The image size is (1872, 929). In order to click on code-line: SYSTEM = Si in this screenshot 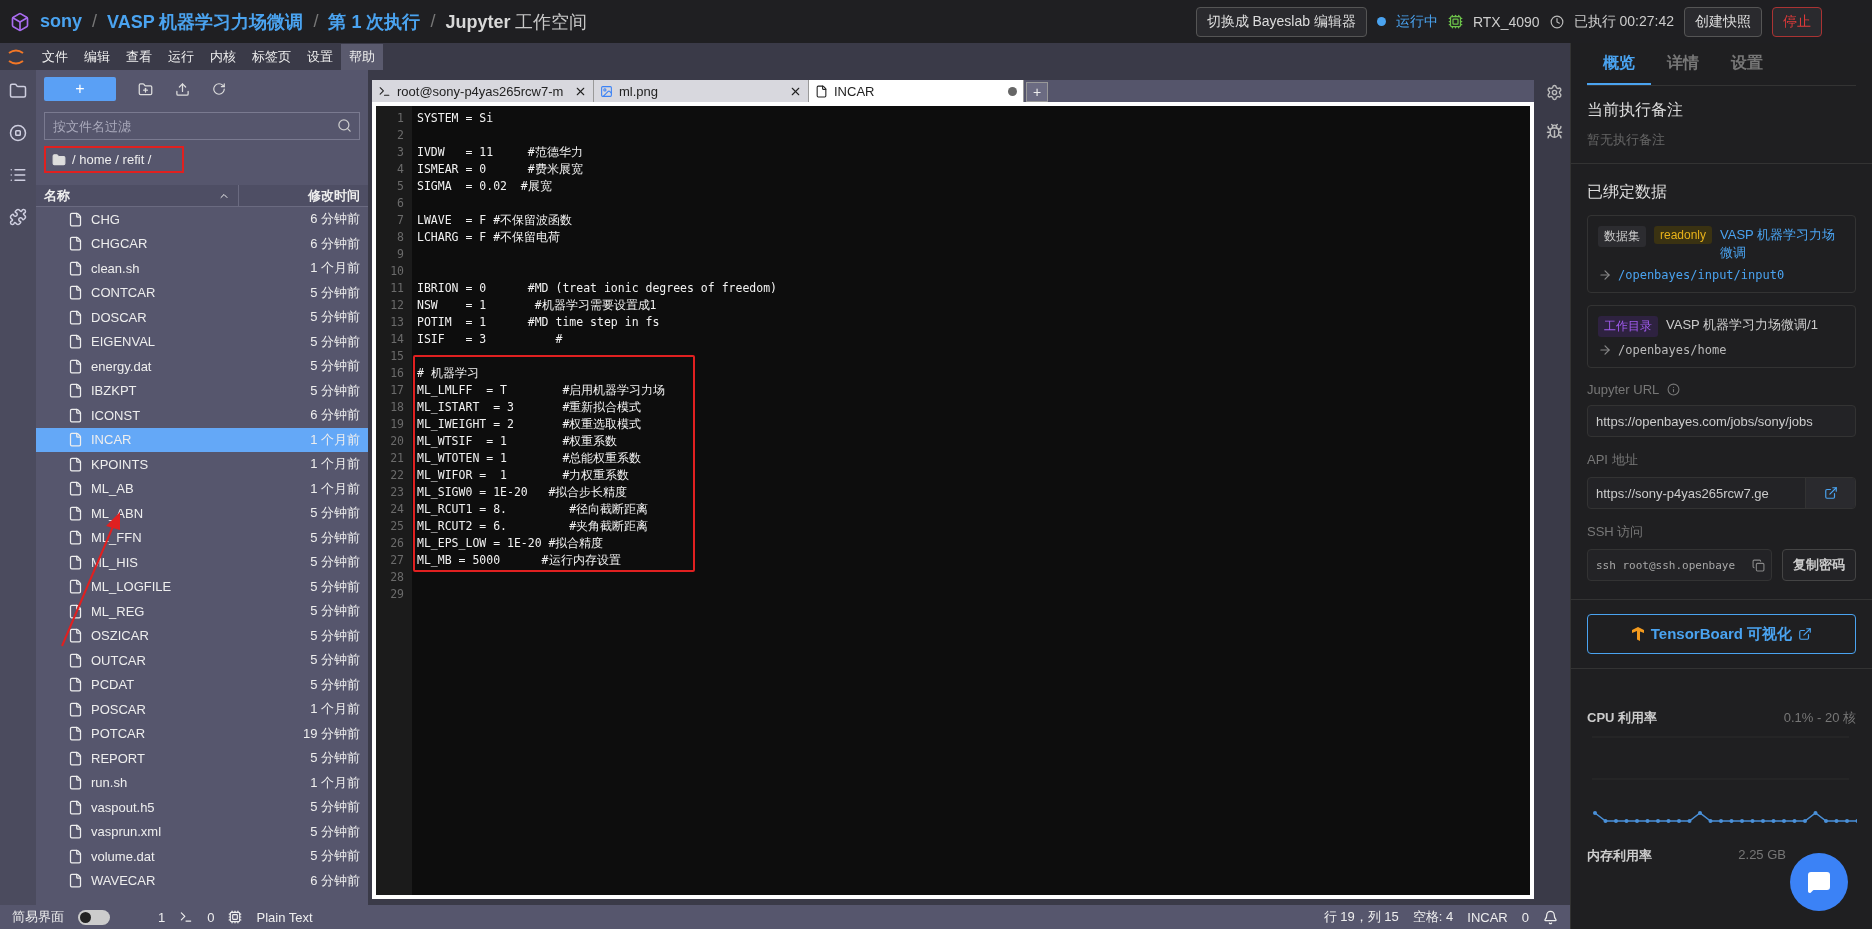, I will do `click(456, 118)`.